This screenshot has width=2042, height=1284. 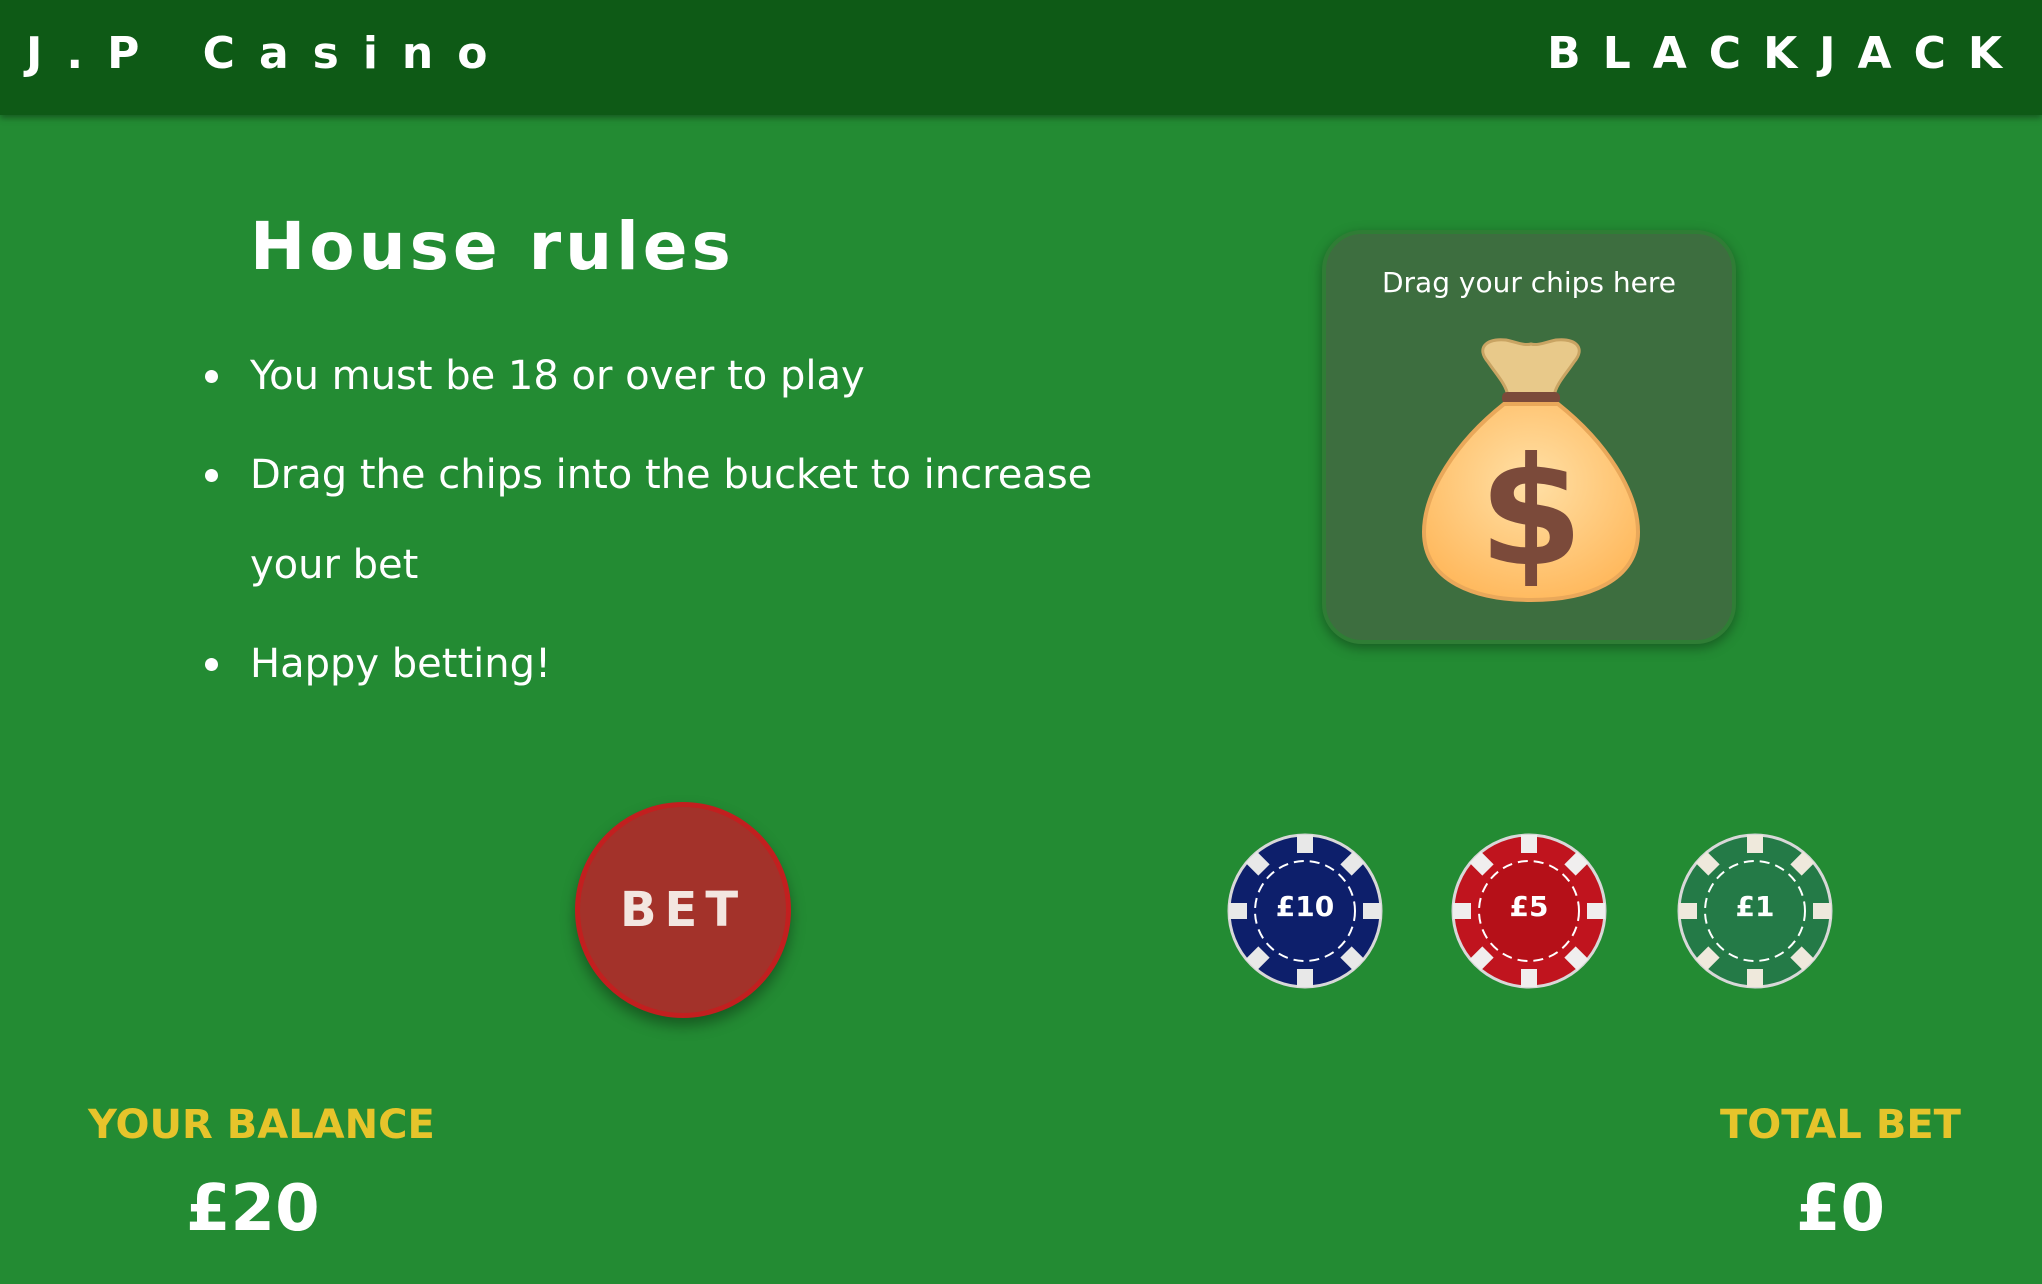 I want to click on bet-button: BET, so click(x=683, y=910).